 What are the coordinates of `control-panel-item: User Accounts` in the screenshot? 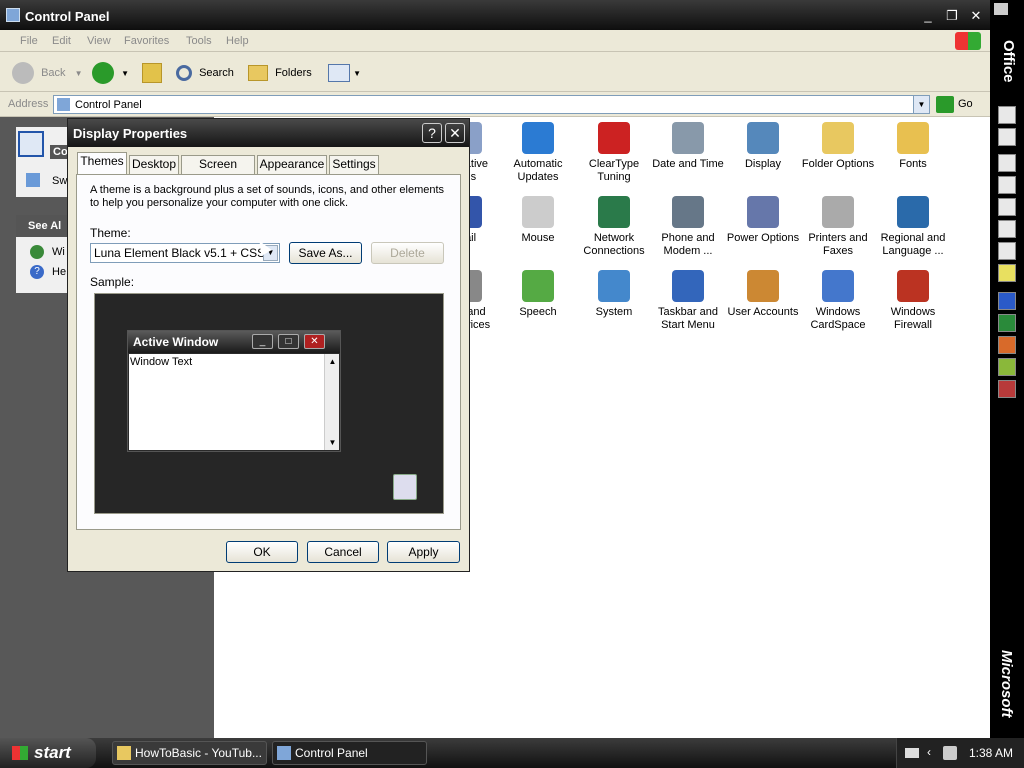 It's located at (763, 294).